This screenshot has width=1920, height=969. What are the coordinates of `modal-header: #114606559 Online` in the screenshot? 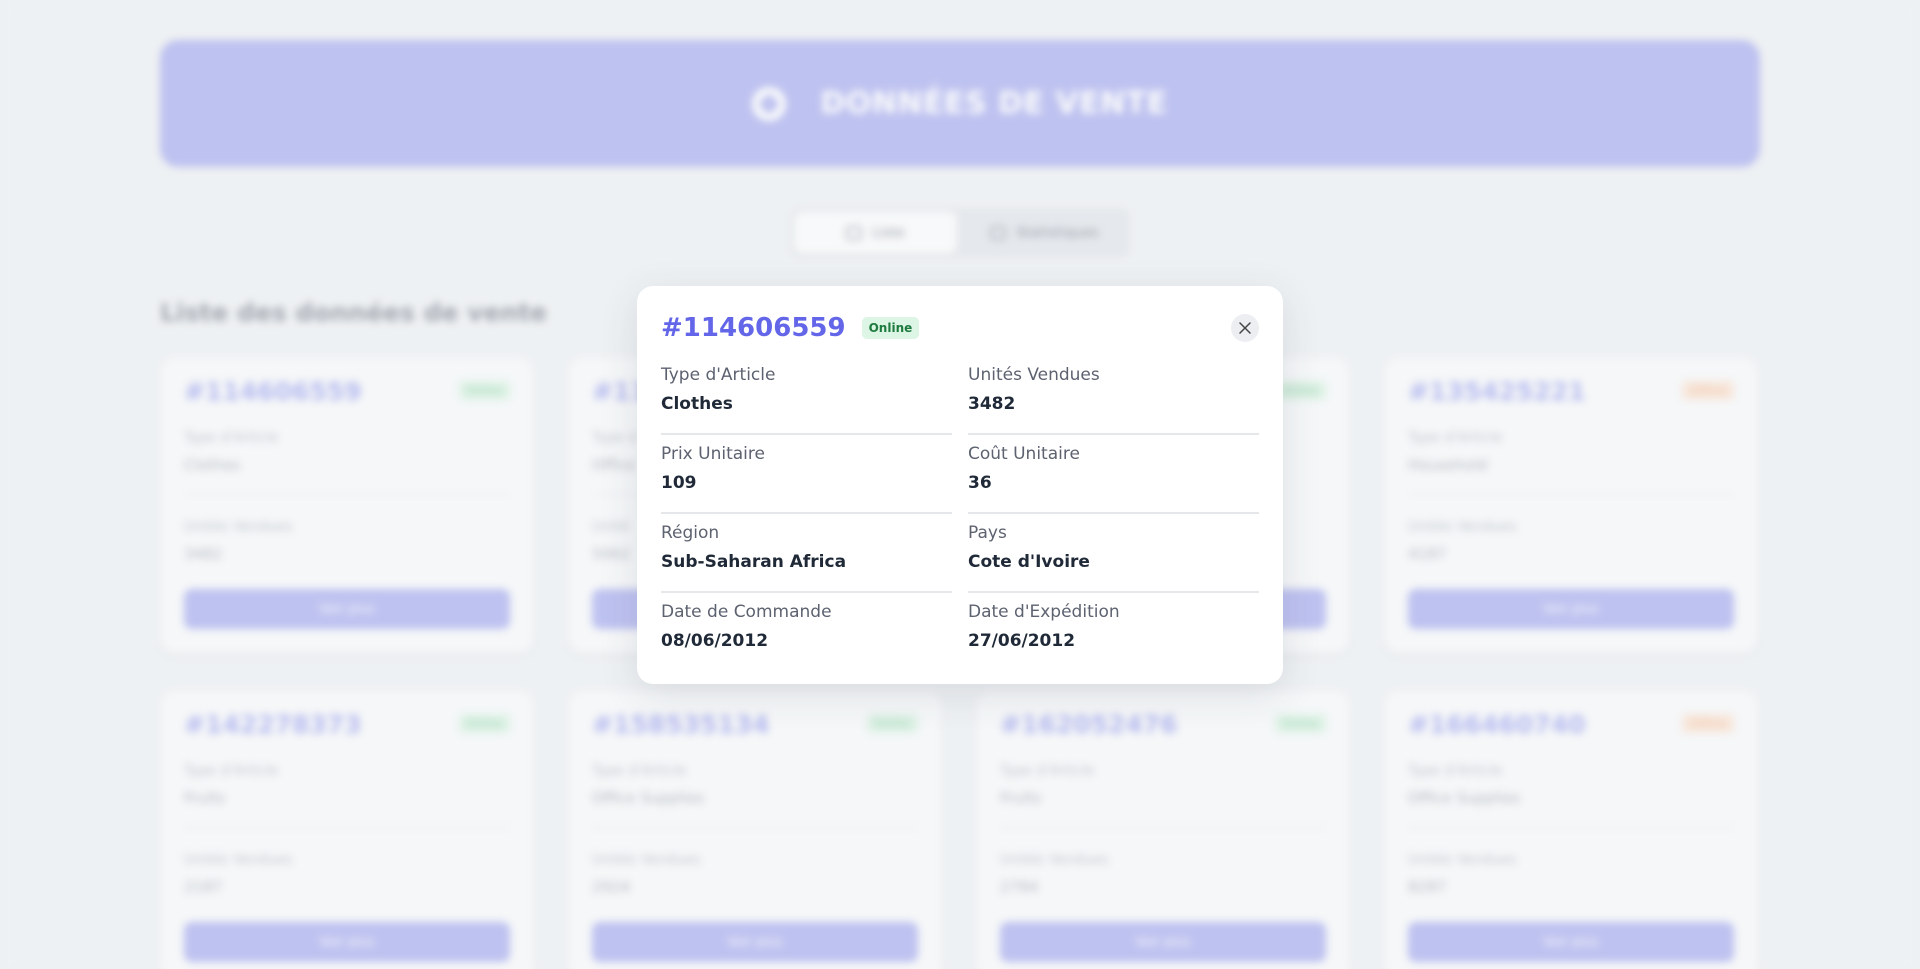 It's located at (960, 328).